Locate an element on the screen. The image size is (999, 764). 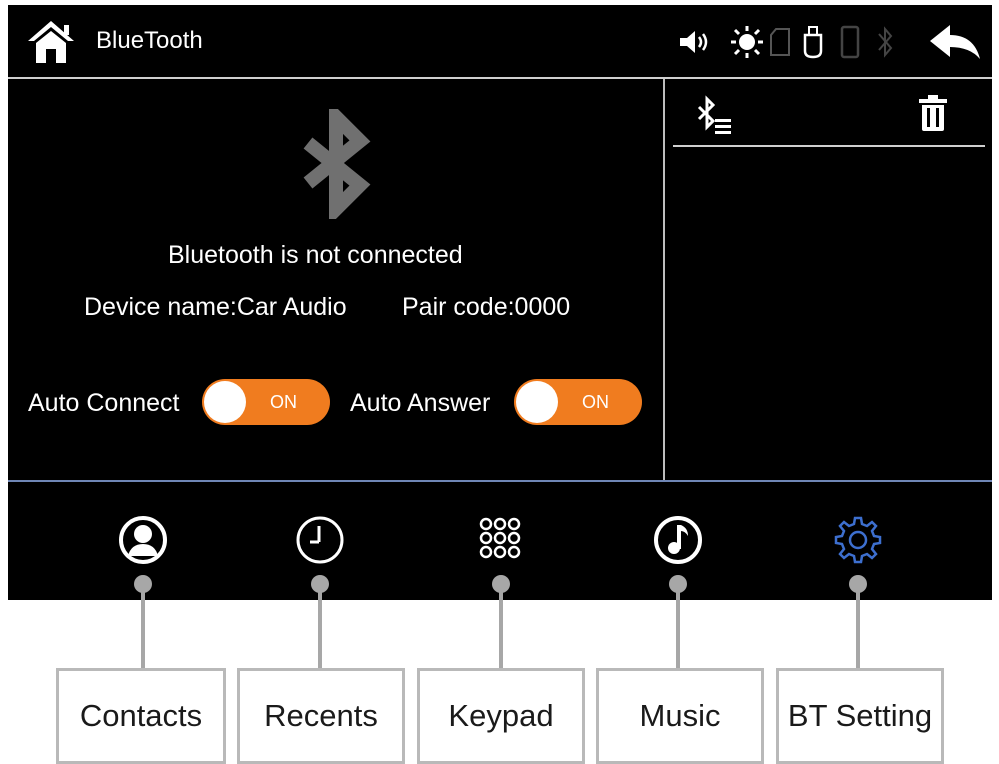
pair-code-text: Pair code:0000 is located at coordinates (486, 307).